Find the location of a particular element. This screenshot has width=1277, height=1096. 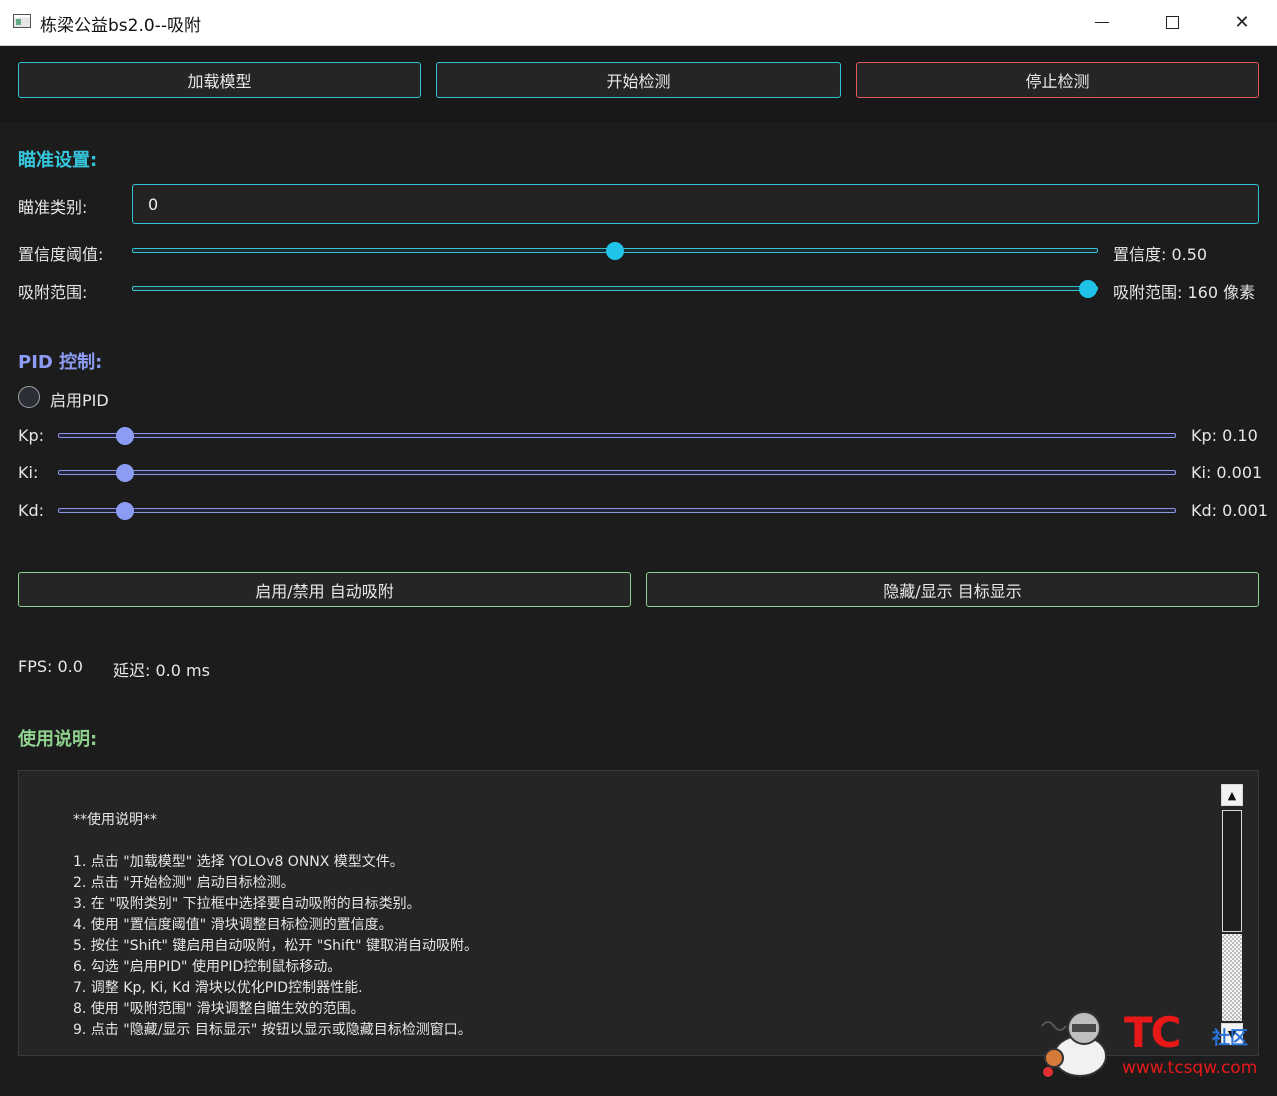

ki-slider-handle is located at coordinates (125, 473).